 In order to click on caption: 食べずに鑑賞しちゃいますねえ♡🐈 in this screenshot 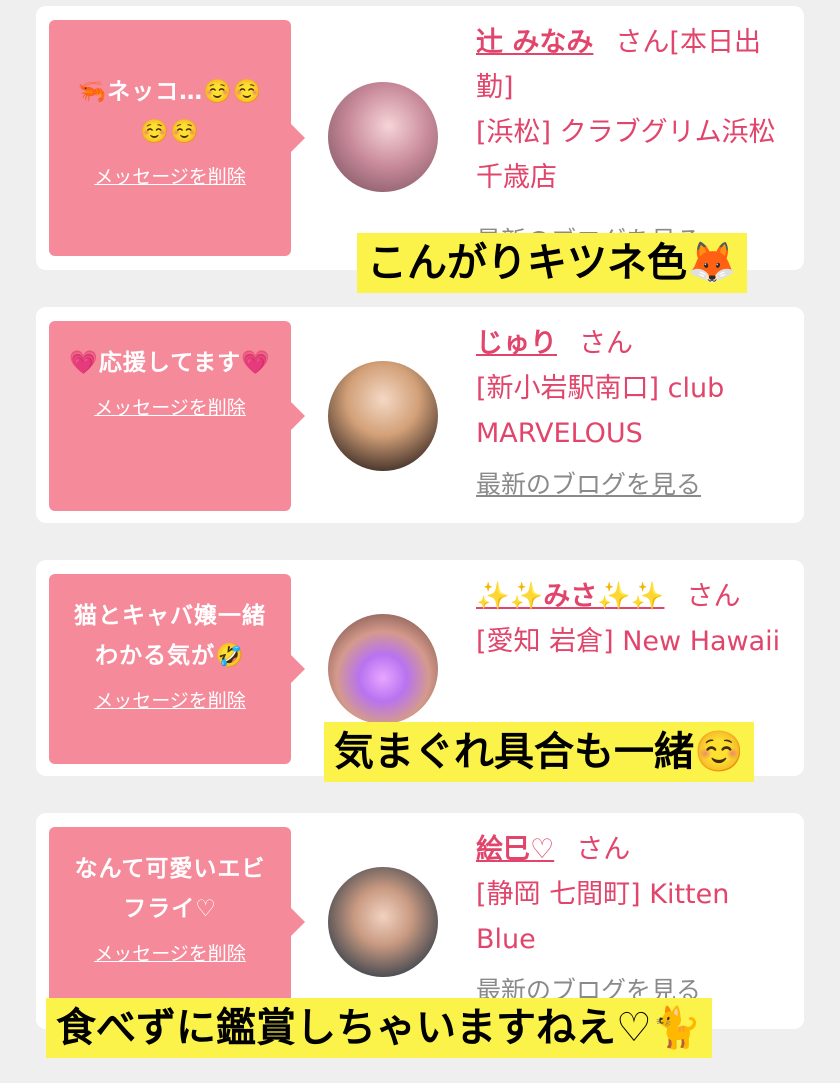, I will do `click(379, 1028)`.